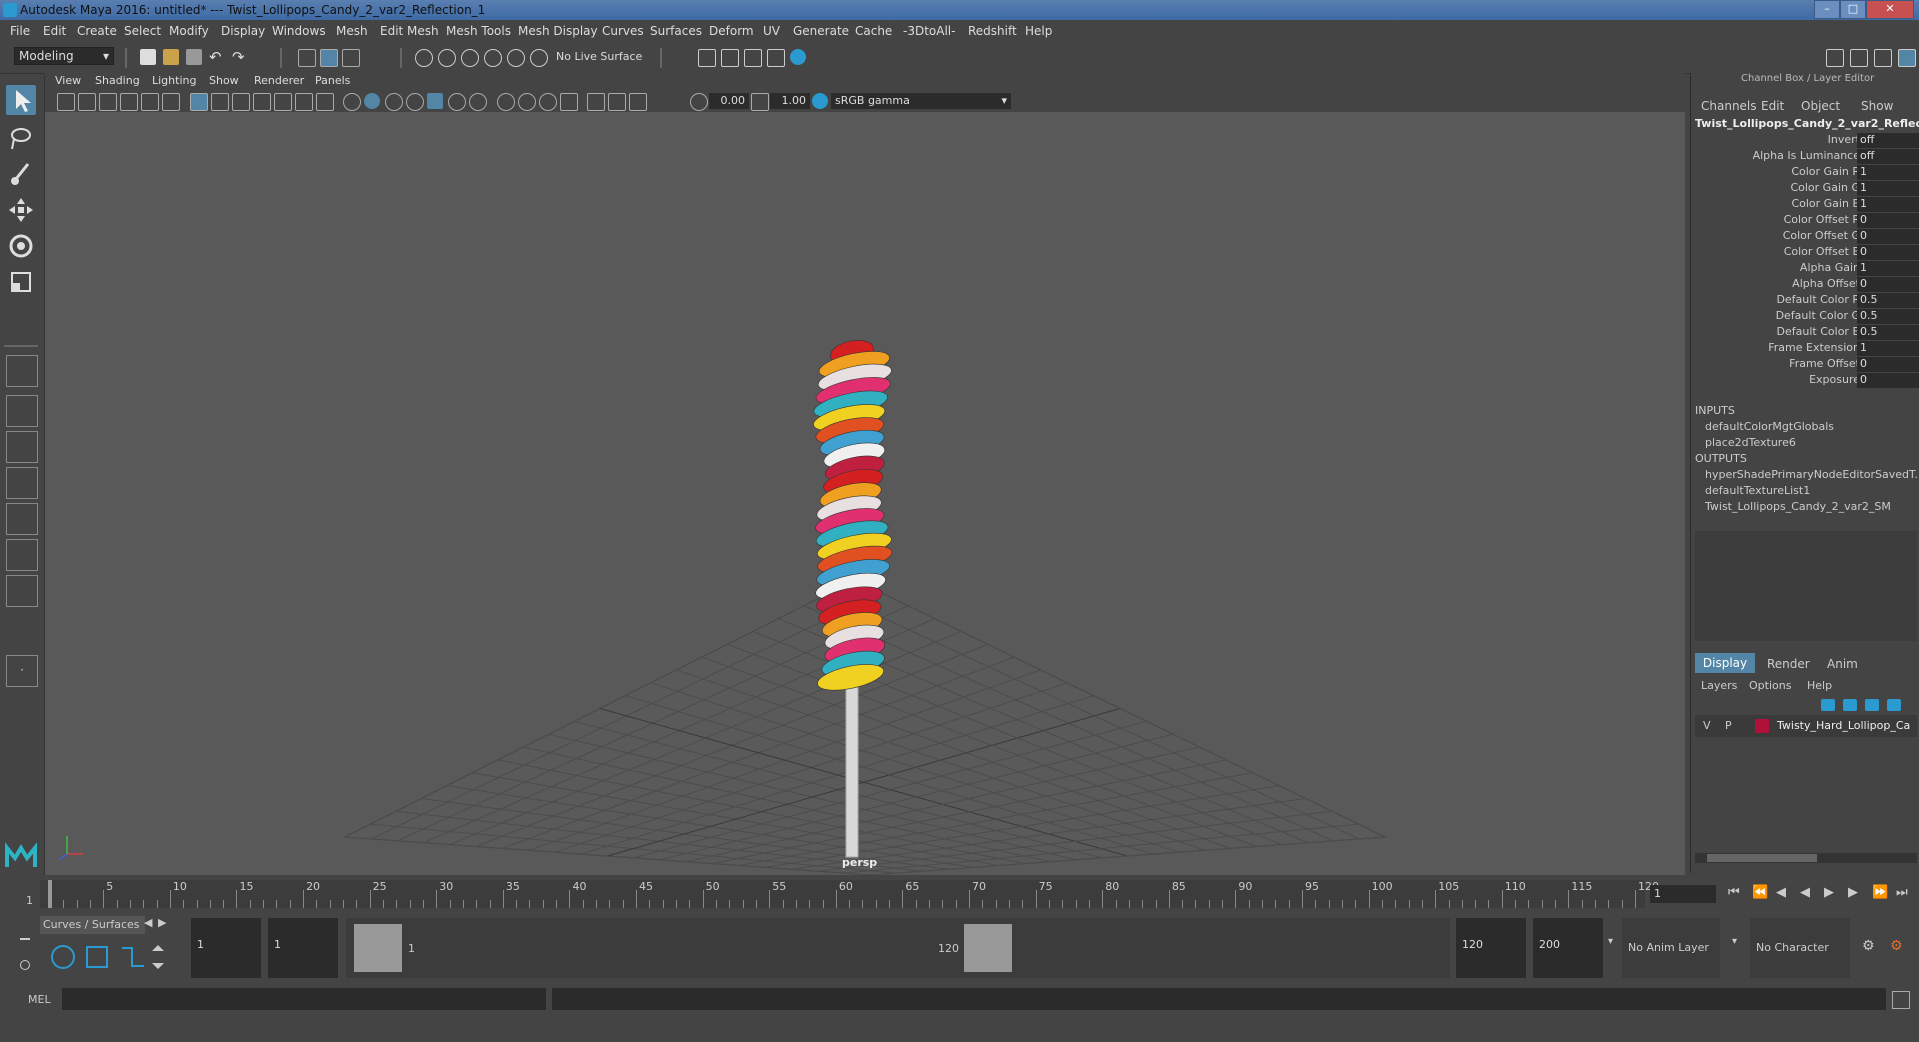 The image size is (1919, 1042). I want to click on new-empty-layer-icon, so click(1872, 705).